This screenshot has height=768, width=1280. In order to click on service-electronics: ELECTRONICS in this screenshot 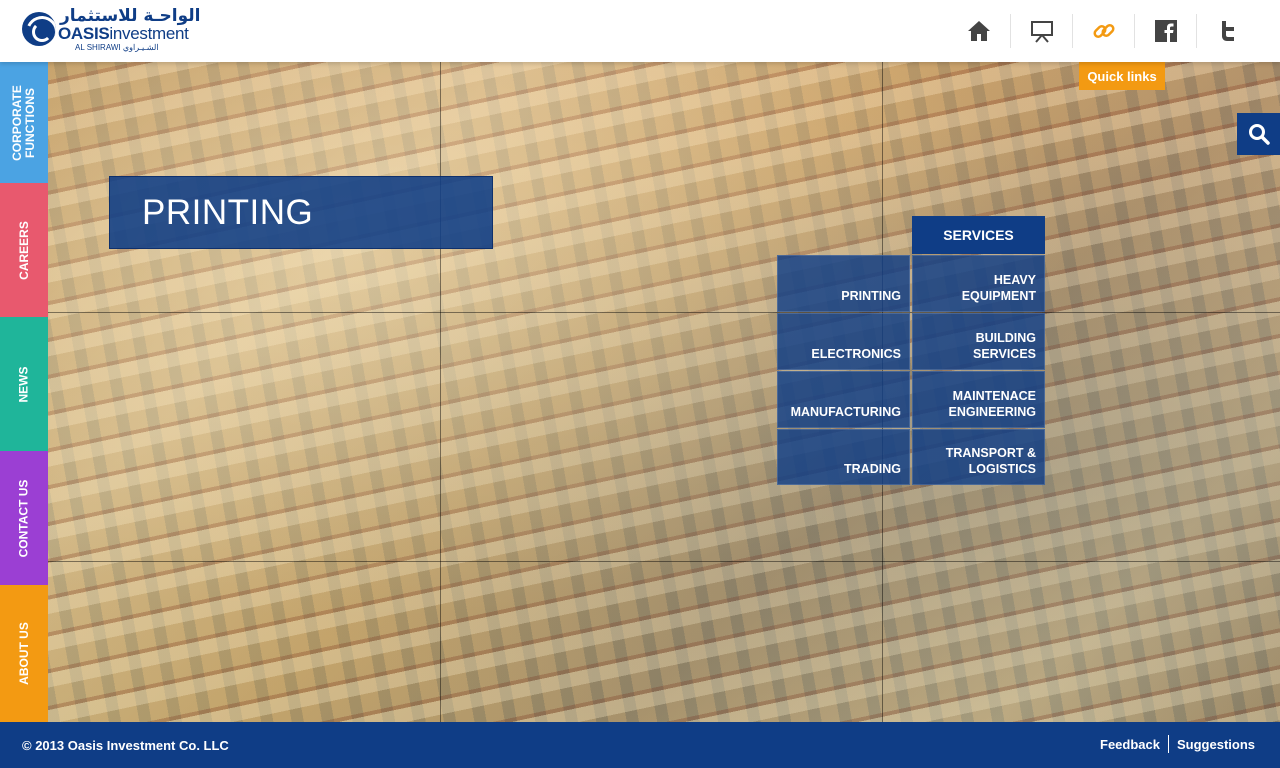, I will do `click(843, 341)`.